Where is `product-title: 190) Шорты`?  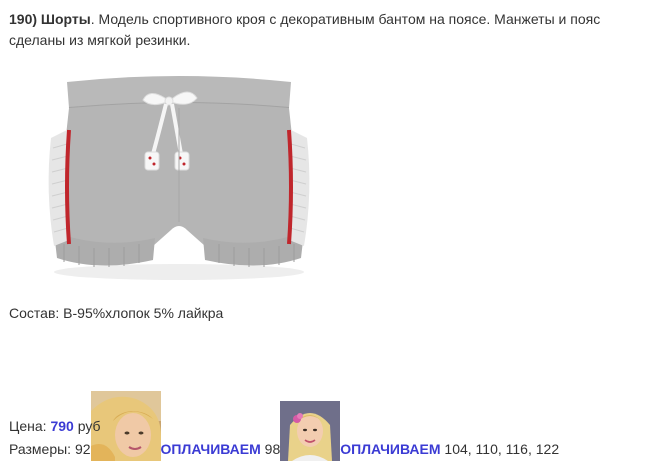 product-title: 190) Шорты is located at coordinates (50, 19).